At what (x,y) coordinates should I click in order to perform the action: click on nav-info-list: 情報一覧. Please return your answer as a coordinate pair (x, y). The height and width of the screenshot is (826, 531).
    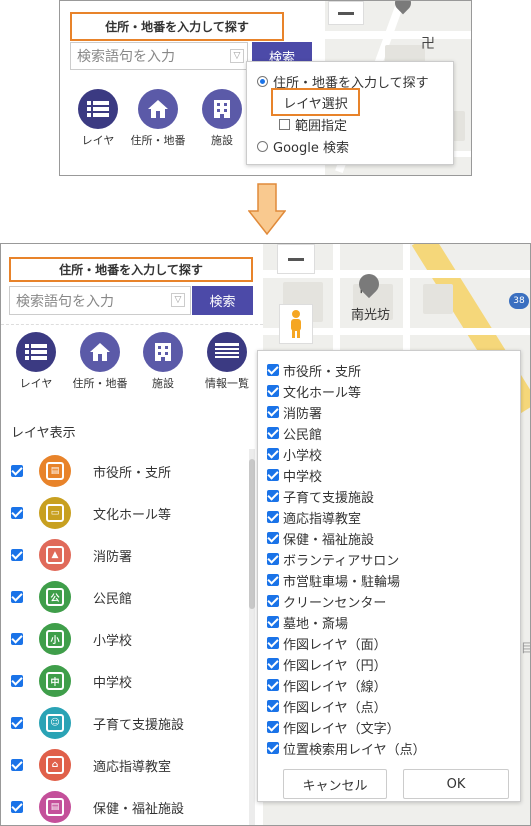
    Looking at the image, I should click on (227, 361).